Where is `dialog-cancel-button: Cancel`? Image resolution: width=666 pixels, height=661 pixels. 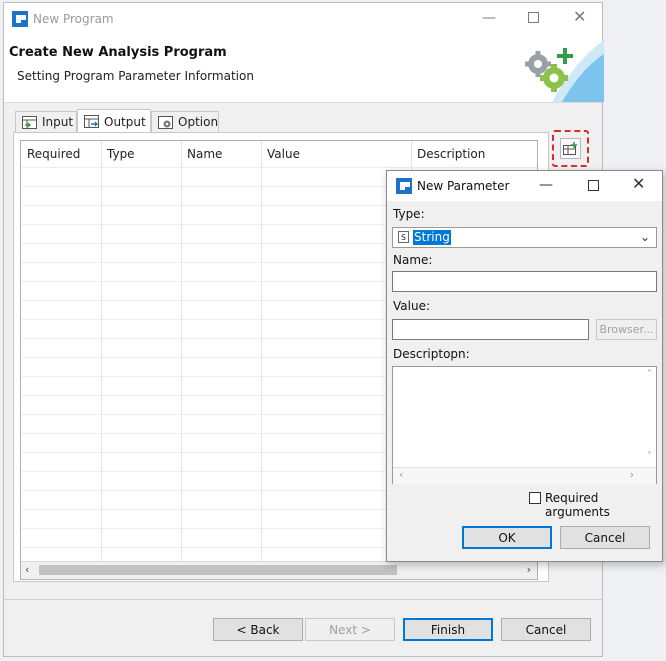
dialog-cancel-button: Cancel is located at coordinates (605, 537).